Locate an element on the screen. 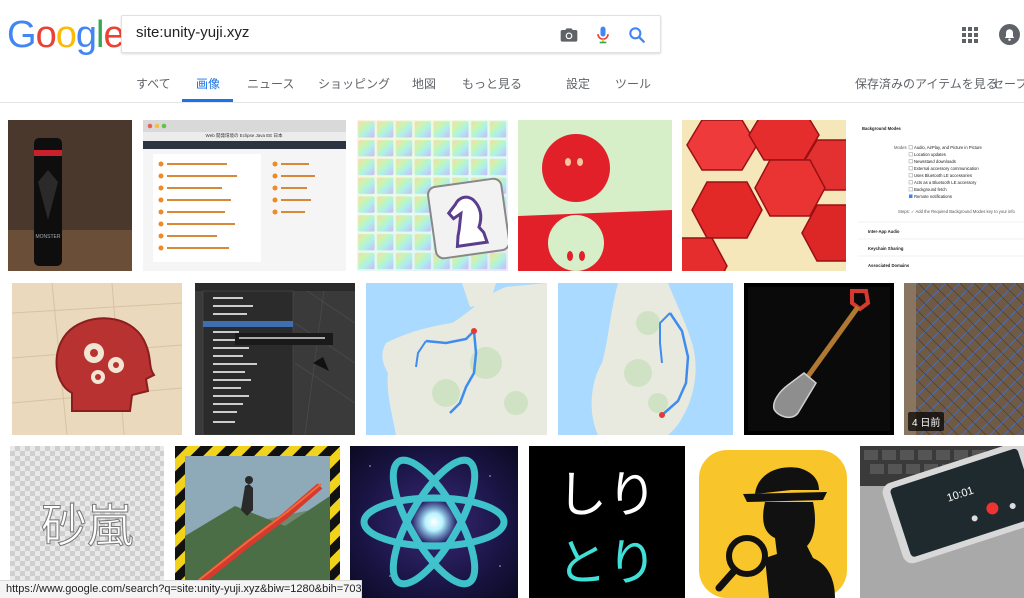  image-result-3d-game-bridge is located at coordinates (257, 522).